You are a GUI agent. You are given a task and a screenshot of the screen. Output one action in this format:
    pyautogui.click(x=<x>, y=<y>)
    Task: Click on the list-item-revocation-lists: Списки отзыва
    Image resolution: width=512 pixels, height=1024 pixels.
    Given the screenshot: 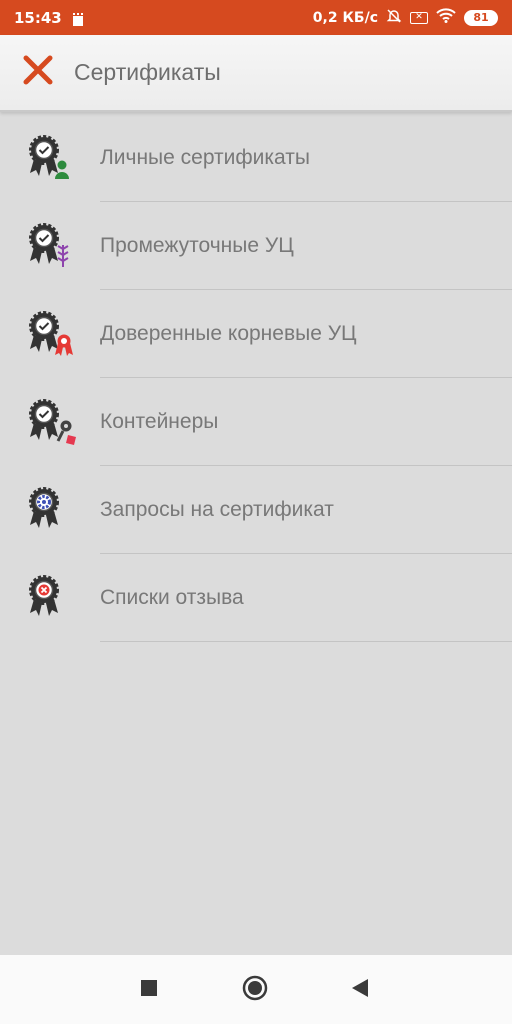 What is the action you would take?
    pyautogui.click(x=256, y=598)
    